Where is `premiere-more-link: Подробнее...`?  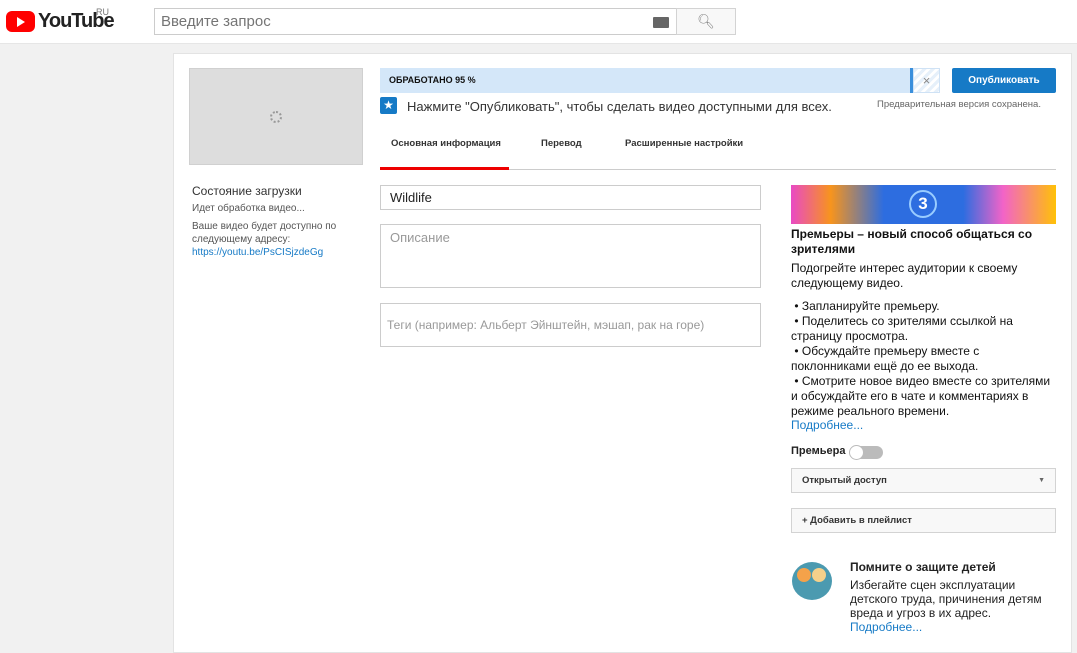
premiere-more-link: Подробнее... is located at coordinates (925, 425).